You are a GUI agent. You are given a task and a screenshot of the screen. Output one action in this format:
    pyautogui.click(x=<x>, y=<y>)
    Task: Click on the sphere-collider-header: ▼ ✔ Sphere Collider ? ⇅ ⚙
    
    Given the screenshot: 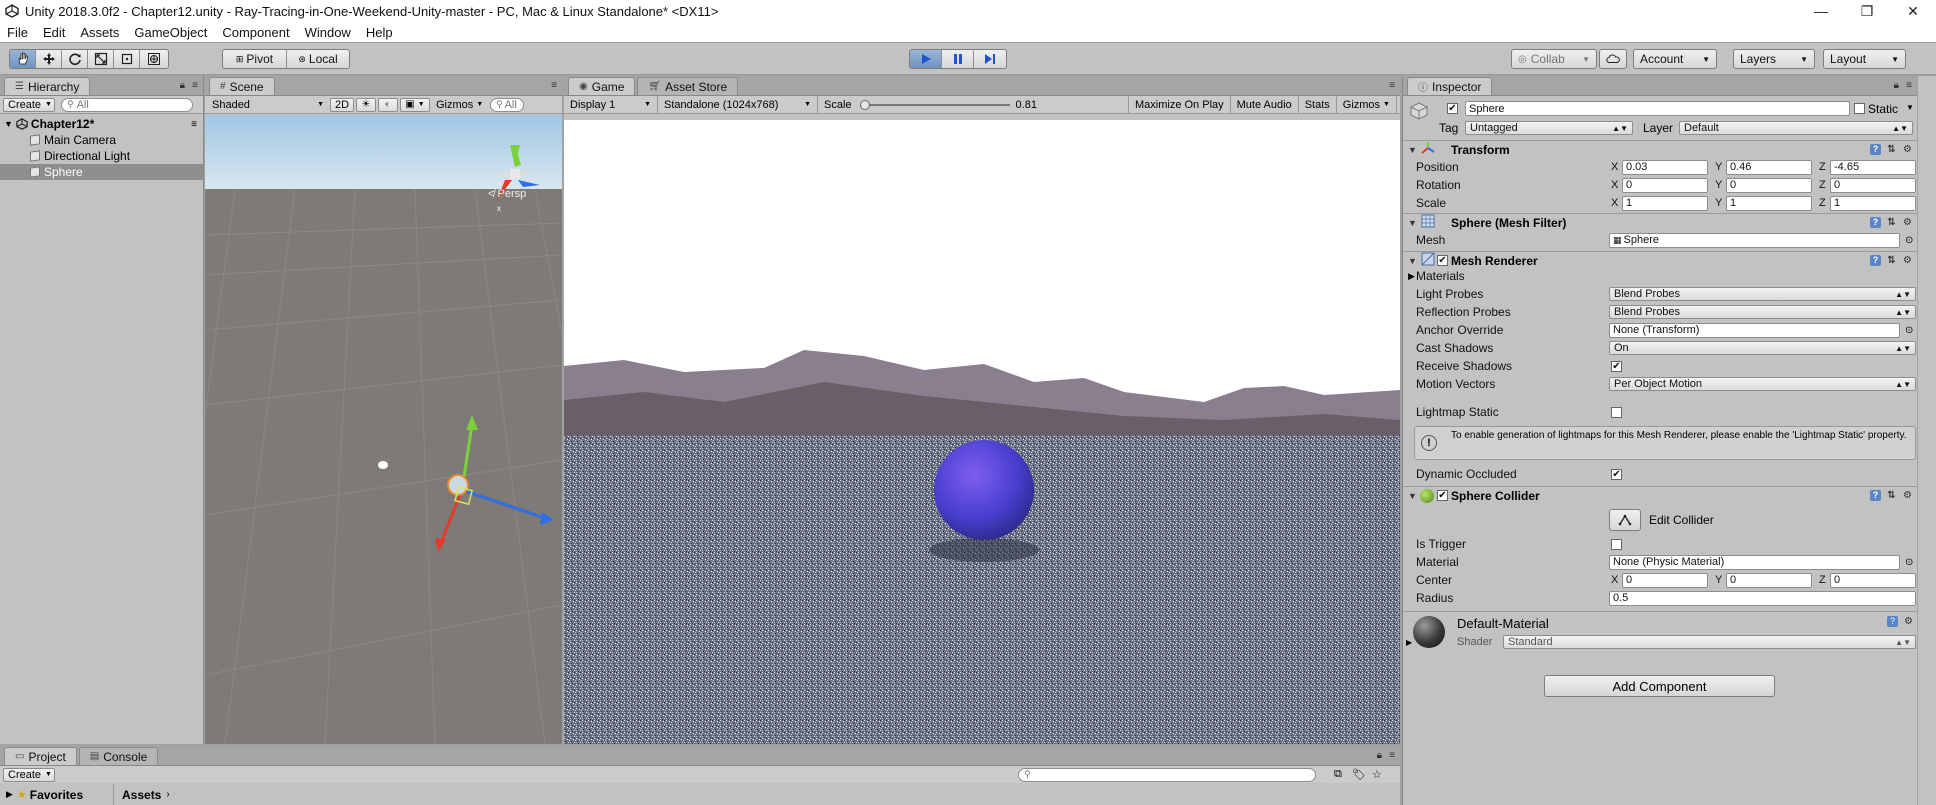 What is the action you would take?
    pyautogui.click(x=1660, y=495)
    